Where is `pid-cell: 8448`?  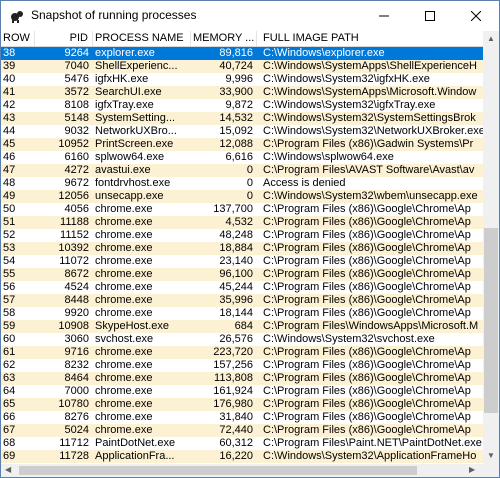
pid-cell: 8448 is located at coordinates (76, 300).